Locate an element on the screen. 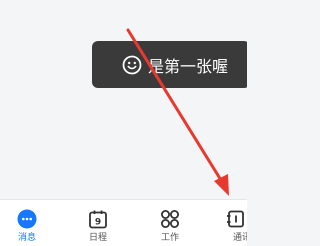  tab-label: 消息 is located at coordinates (26, 238).